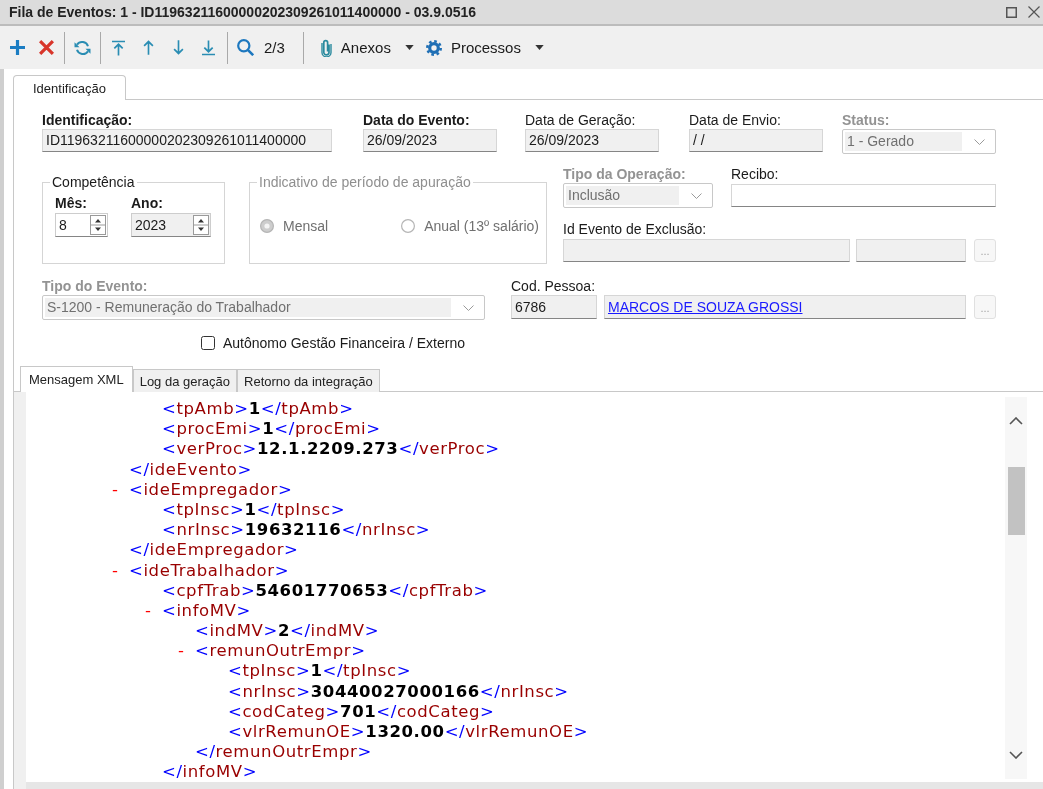 The image size is (1043, 789). What do you see at coordinates (580, 120) in the screenshot?
I see `field-label: Data de Geração:` at bounding box center [580, 120].